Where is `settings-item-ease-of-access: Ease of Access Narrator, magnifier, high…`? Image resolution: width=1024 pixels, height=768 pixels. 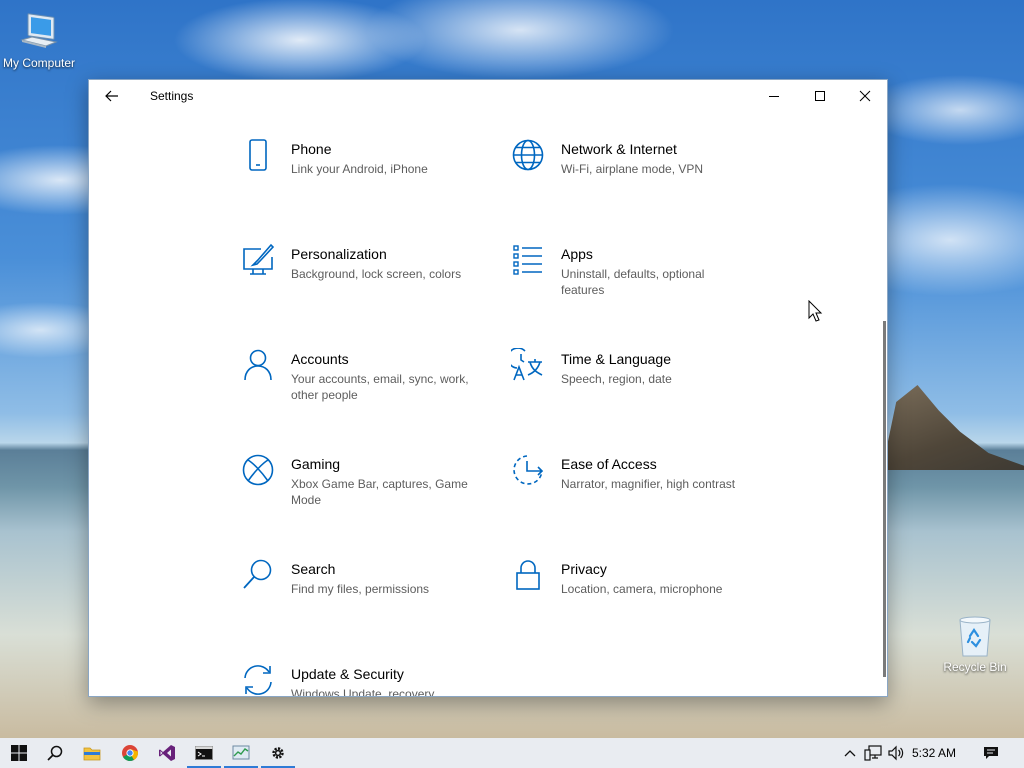
settings-item-ease-of-access: Ease of Access Narrator, magnifier, high… is located at coordinates (631, 493).